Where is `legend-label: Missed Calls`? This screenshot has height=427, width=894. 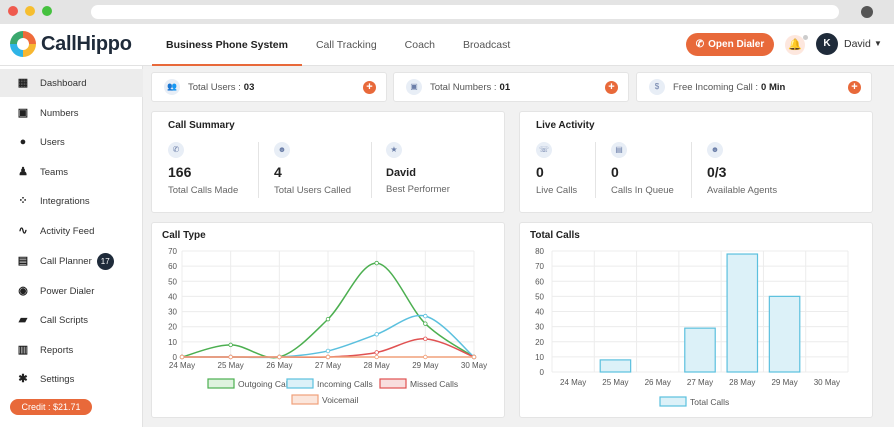 legend-label: Missed Calls is located at coordinates (434, 384).